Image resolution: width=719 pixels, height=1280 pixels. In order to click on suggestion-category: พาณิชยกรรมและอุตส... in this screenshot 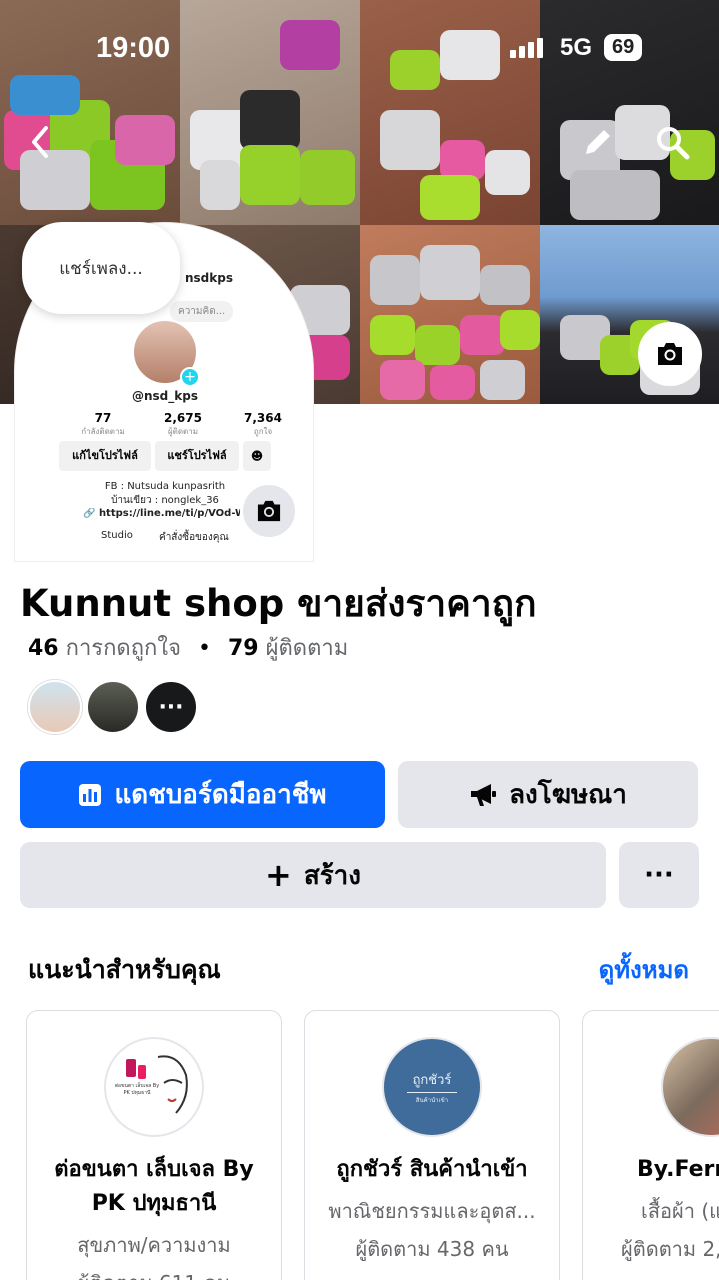, I will do `click(432, 1211)`.